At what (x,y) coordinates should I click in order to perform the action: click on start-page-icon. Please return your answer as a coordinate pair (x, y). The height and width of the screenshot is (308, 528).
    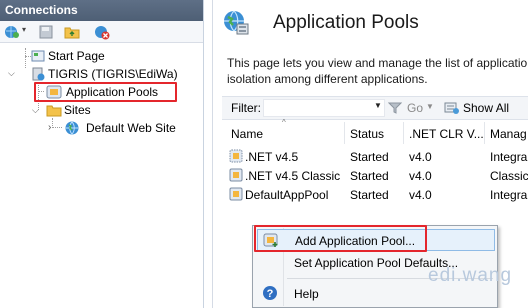
    Looking at the image, I should click on (38, 56).